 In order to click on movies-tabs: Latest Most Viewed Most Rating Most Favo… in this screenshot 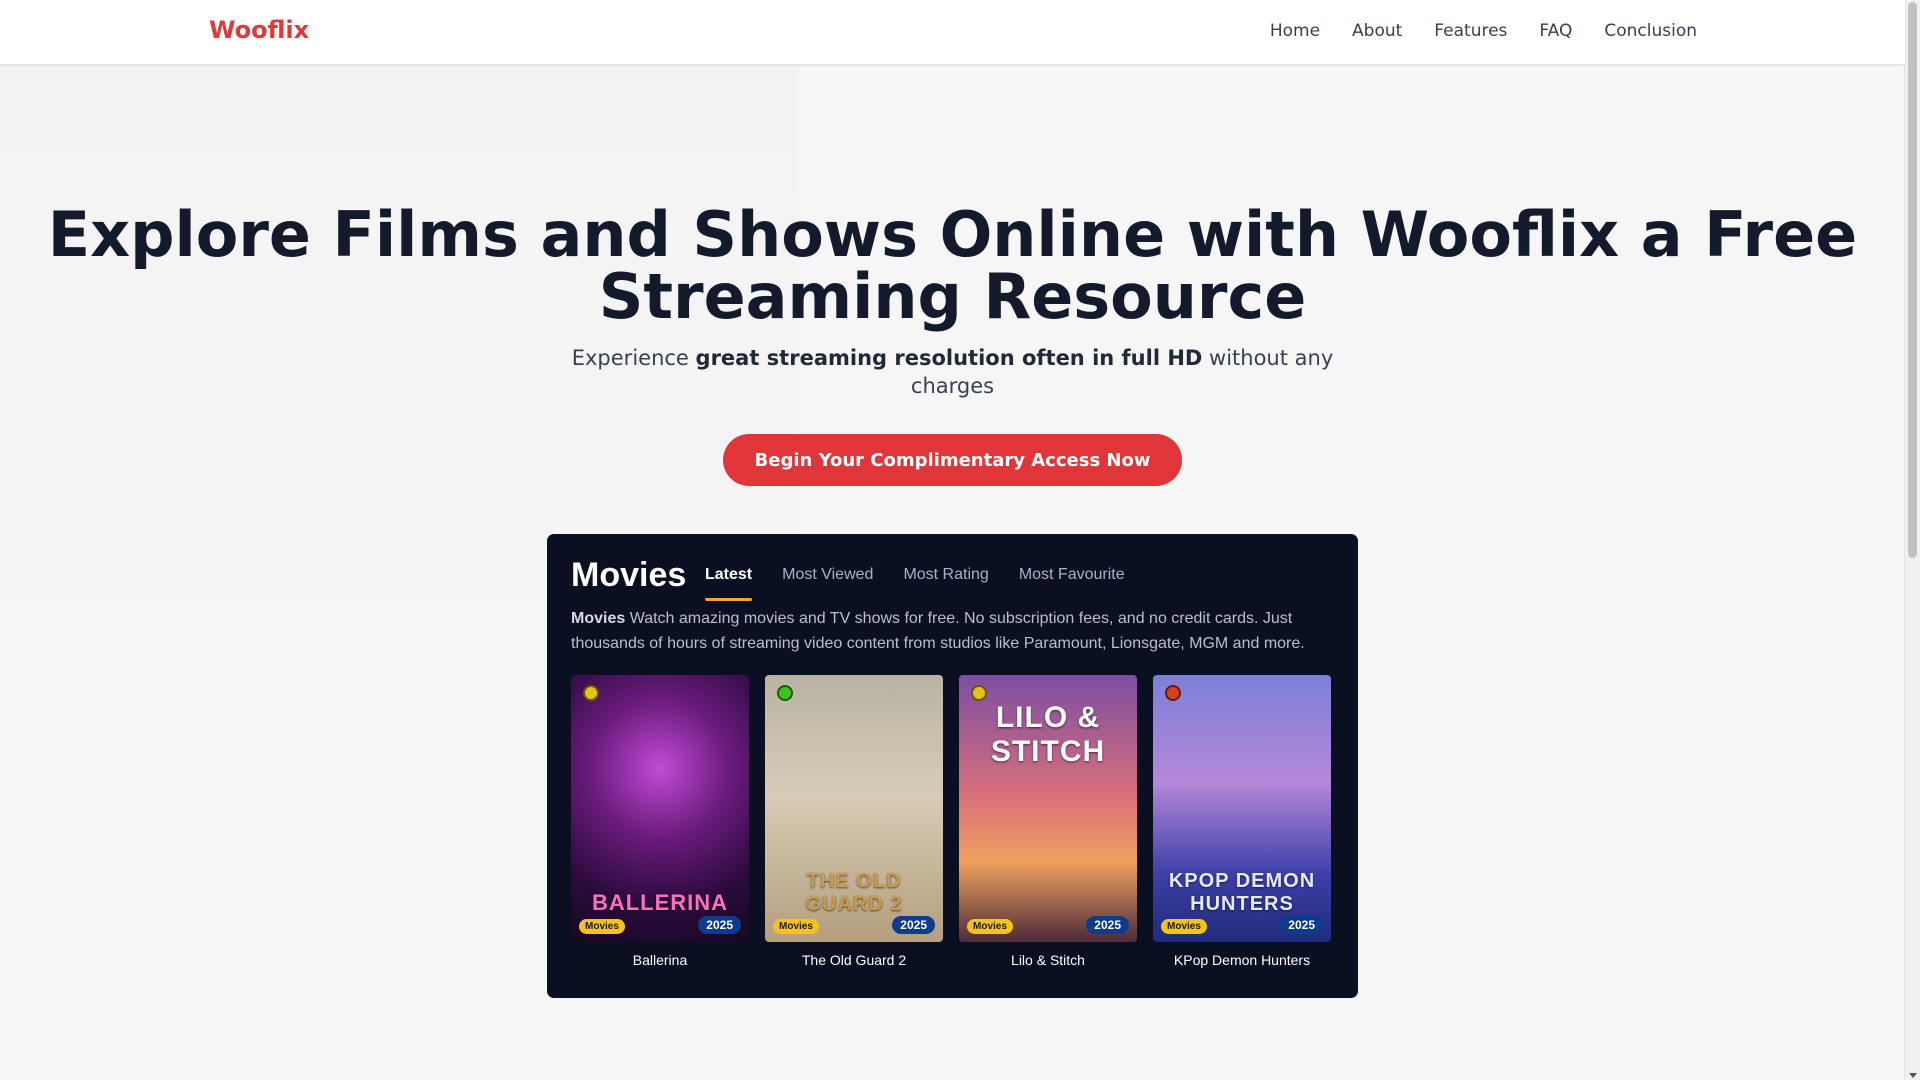, I will do `click(915, 586)`.